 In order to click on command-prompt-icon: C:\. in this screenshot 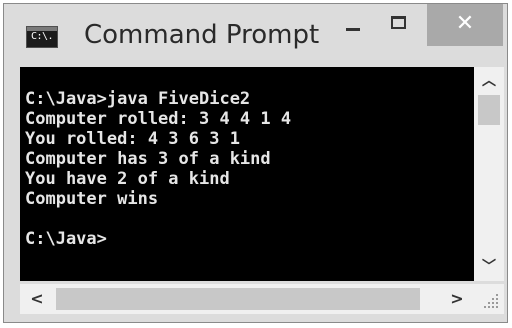, I will do `click(42, 37)`.